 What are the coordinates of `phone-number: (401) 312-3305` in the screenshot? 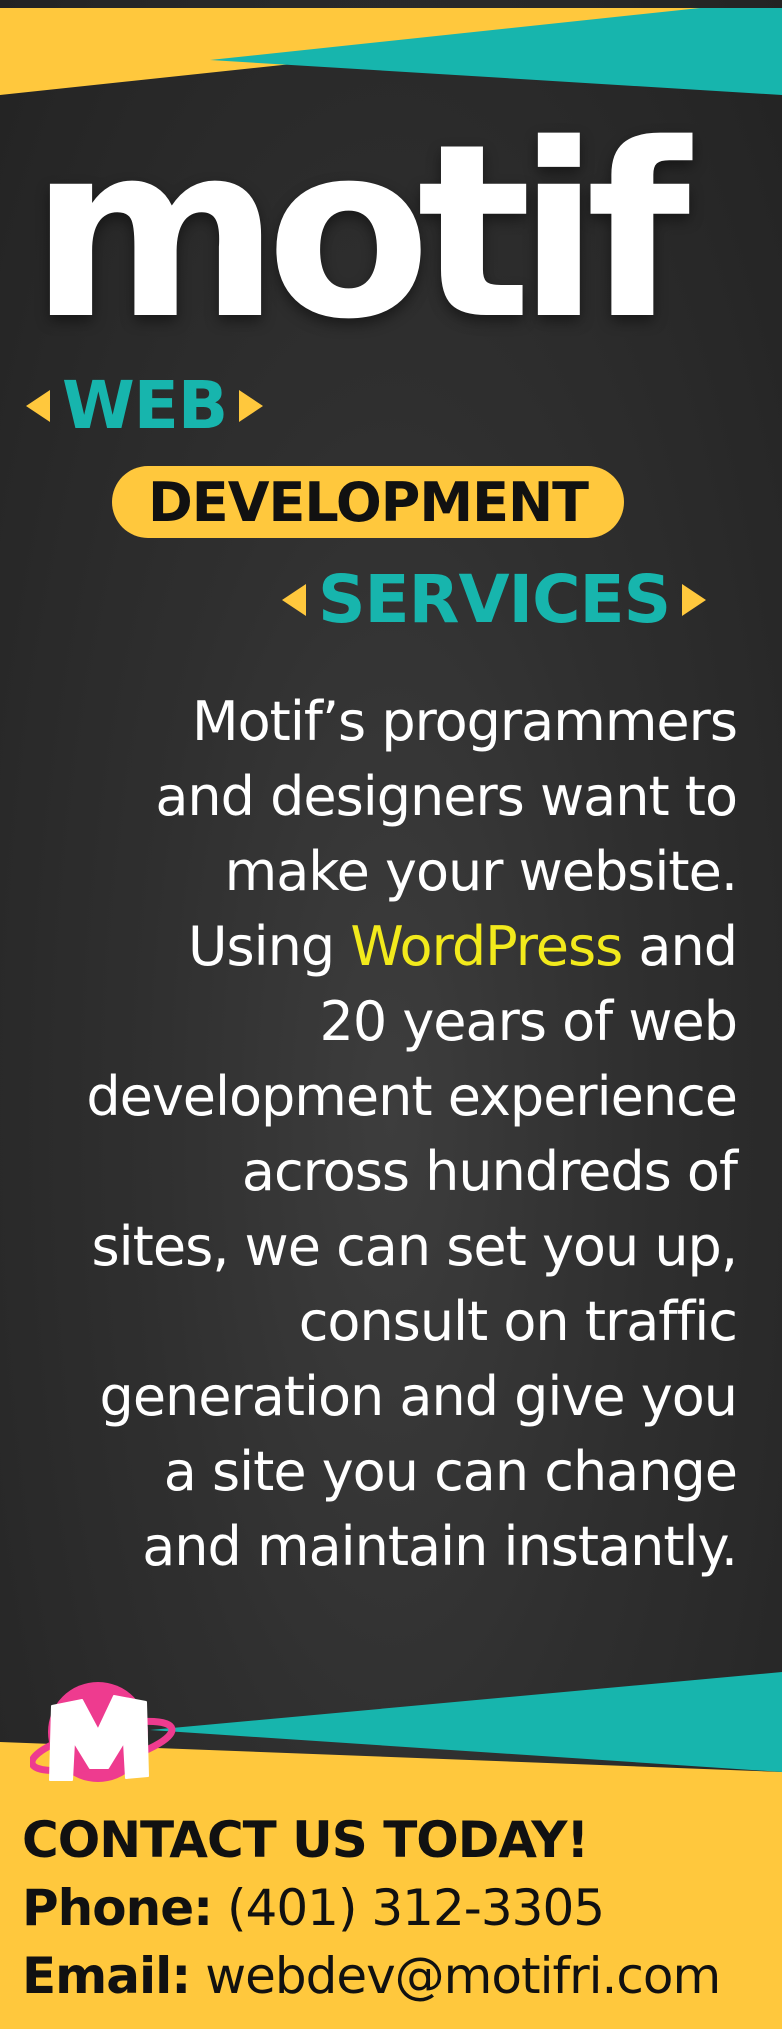 It's located at (416, 1908).